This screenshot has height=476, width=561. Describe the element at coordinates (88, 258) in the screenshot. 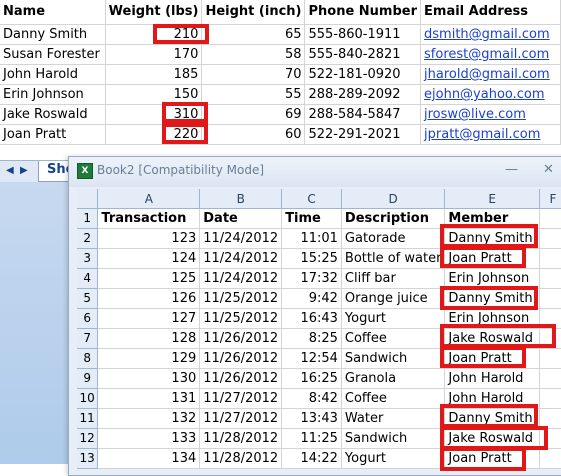

I see `row-header: 3` at that location.